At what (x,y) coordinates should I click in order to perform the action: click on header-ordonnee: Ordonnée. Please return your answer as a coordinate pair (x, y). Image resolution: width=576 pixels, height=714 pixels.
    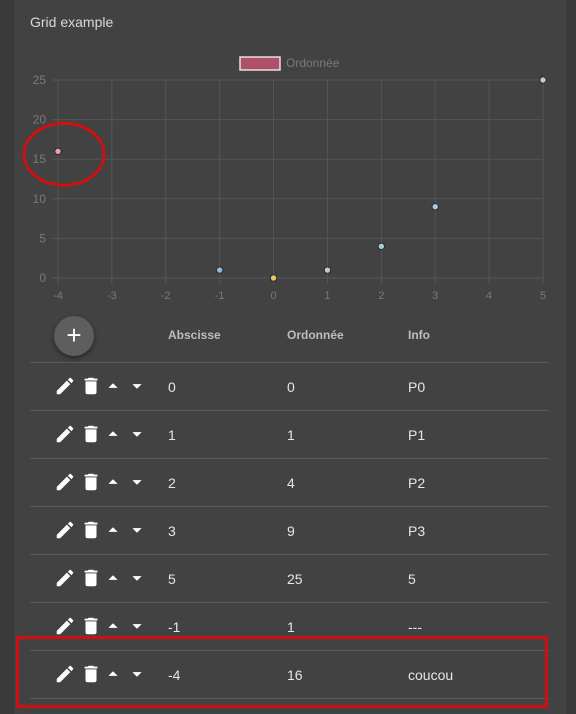
    Looking at the image, I should click on (315, 335).